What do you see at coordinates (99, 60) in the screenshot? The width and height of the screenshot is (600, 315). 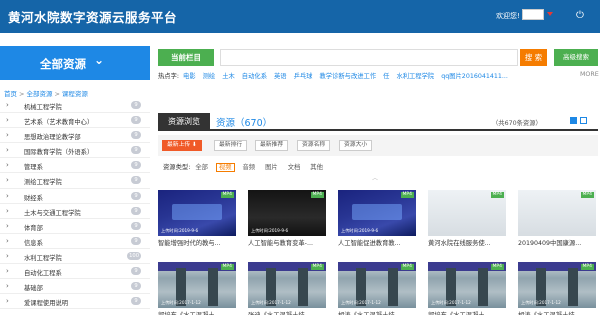 I see `chevron-down-icon: ⌄` at bounding box center [99, 60].